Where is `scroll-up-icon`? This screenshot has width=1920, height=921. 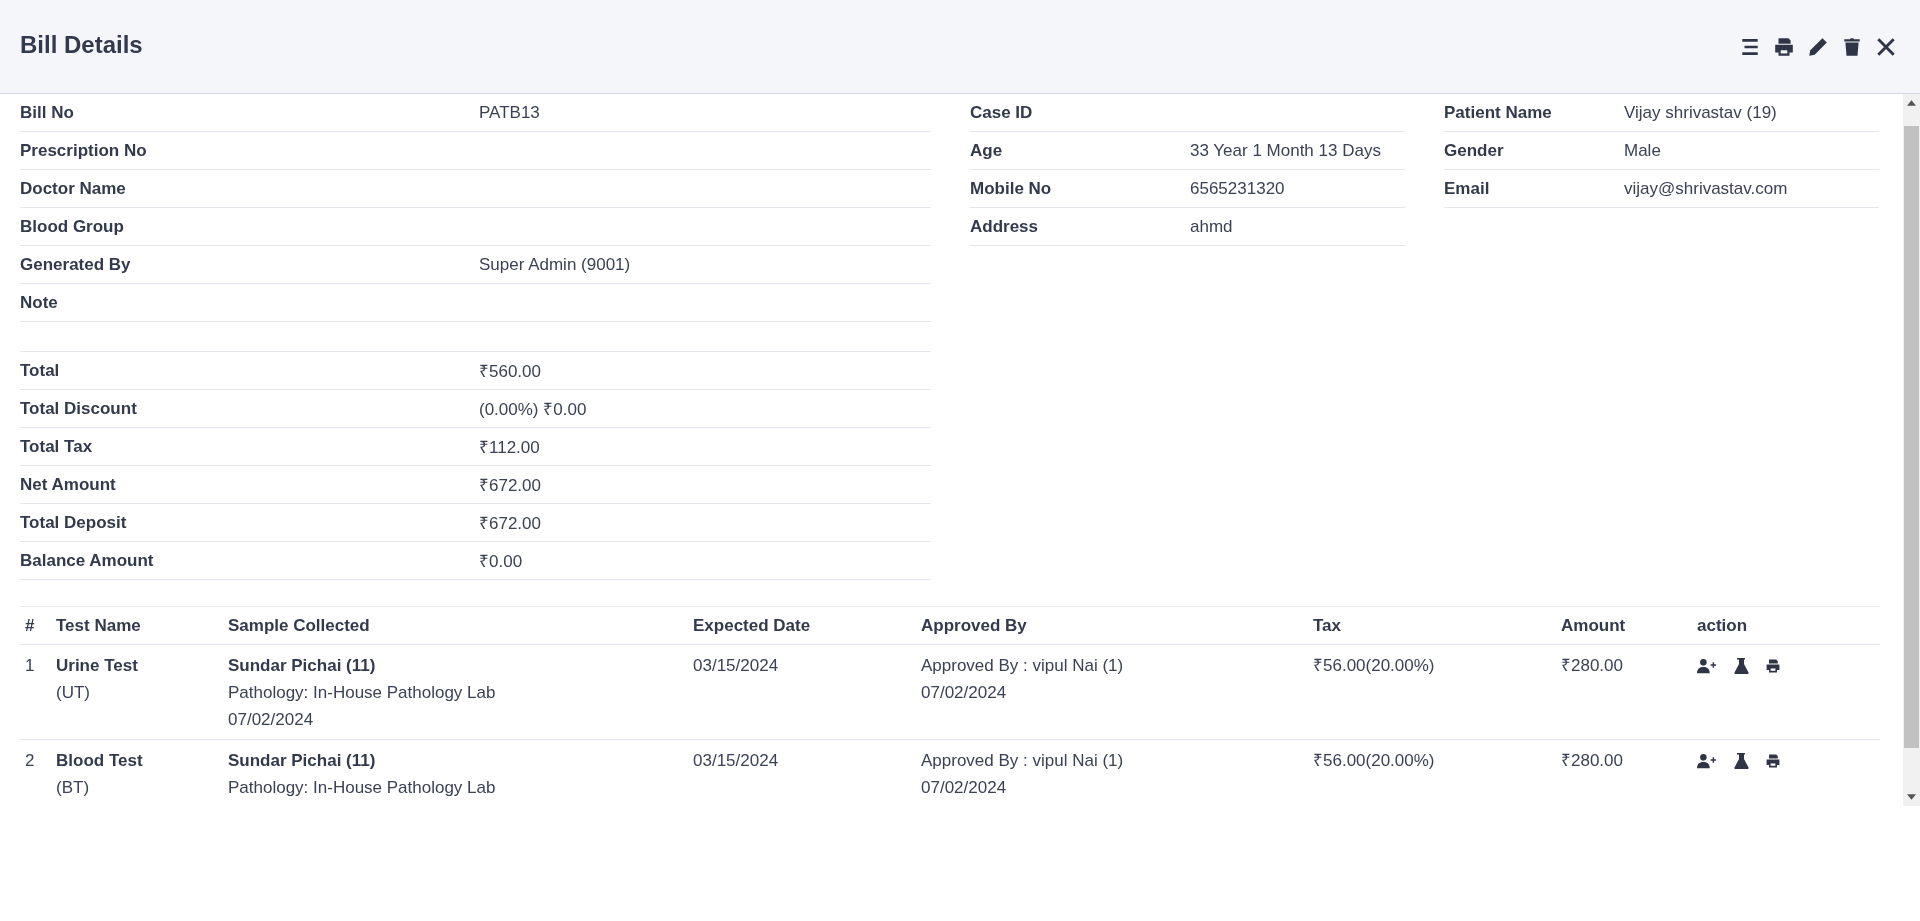
scroll-up-icon is located at coordinates (1911, 103).